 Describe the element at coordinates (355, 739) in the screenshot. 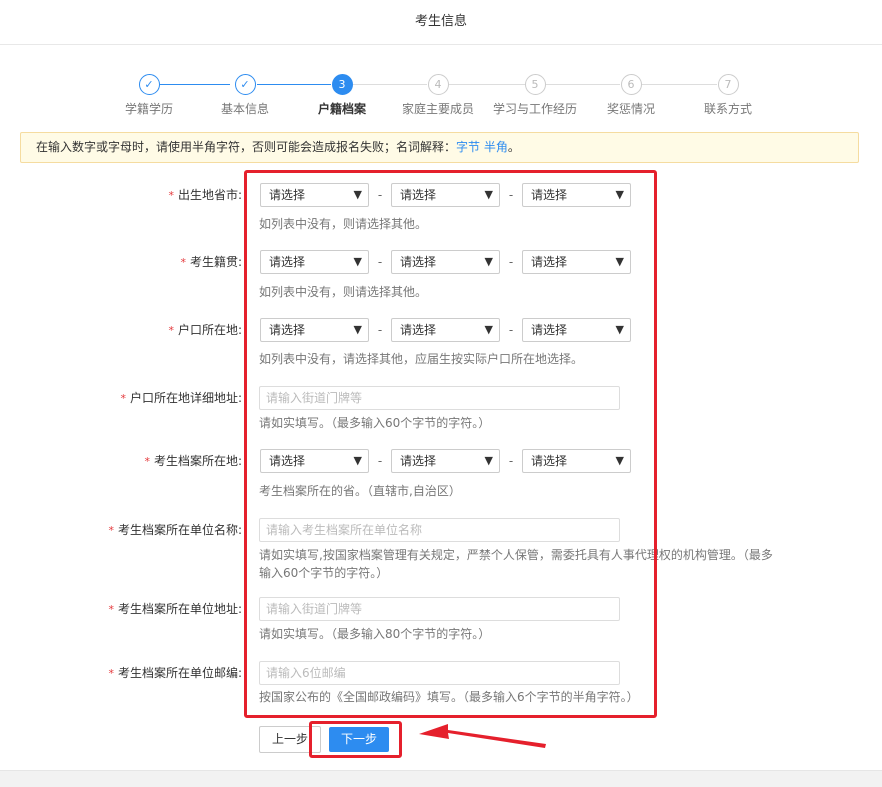

I see `next-button-highlight-box` at that location.